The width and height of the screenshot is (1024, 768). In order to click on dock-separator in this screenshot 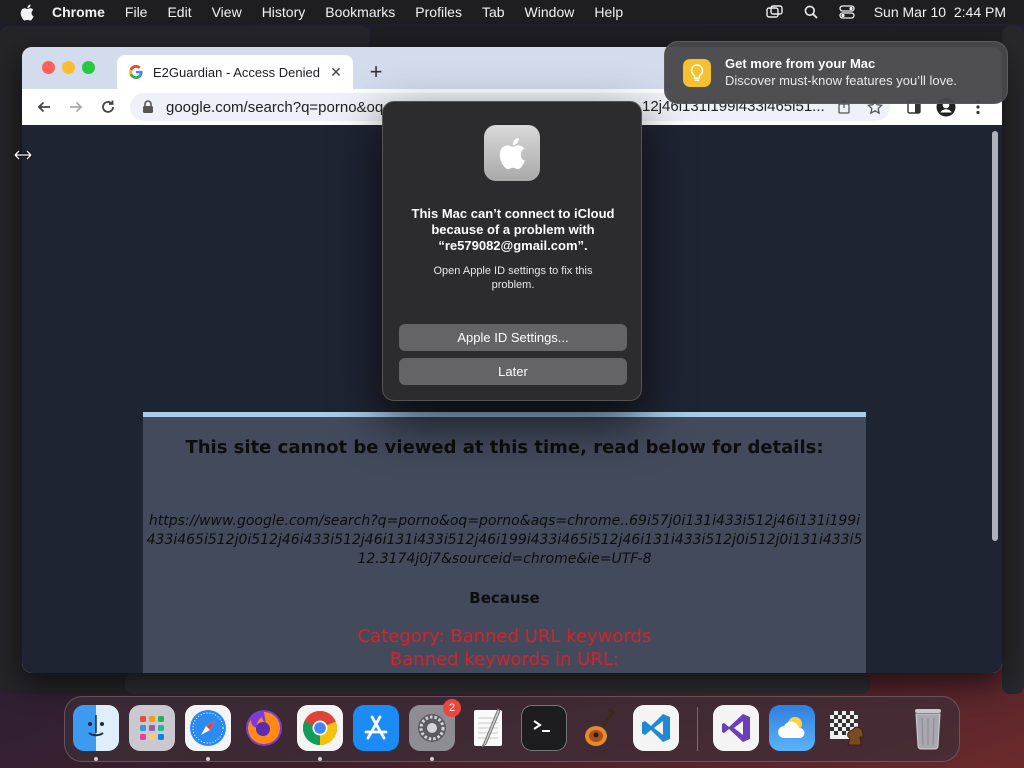, I will do `click(697, 729)`.